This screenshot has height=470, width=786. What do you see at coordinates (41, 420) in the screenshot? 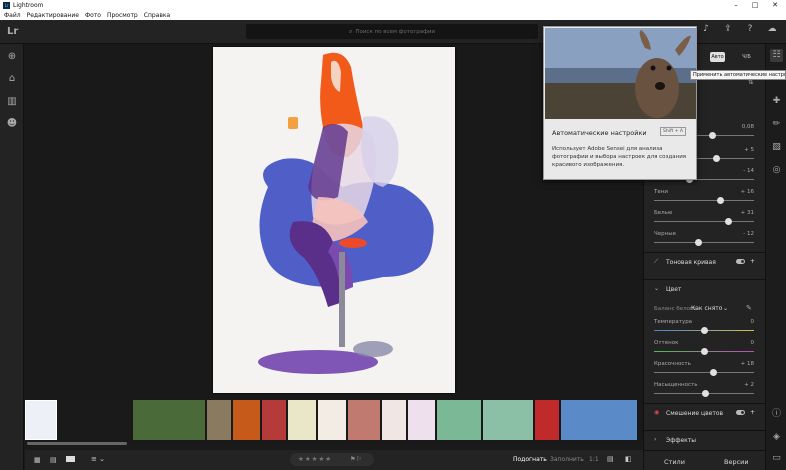
I see `thumbnail-selected` at bounding box center [41, 420].